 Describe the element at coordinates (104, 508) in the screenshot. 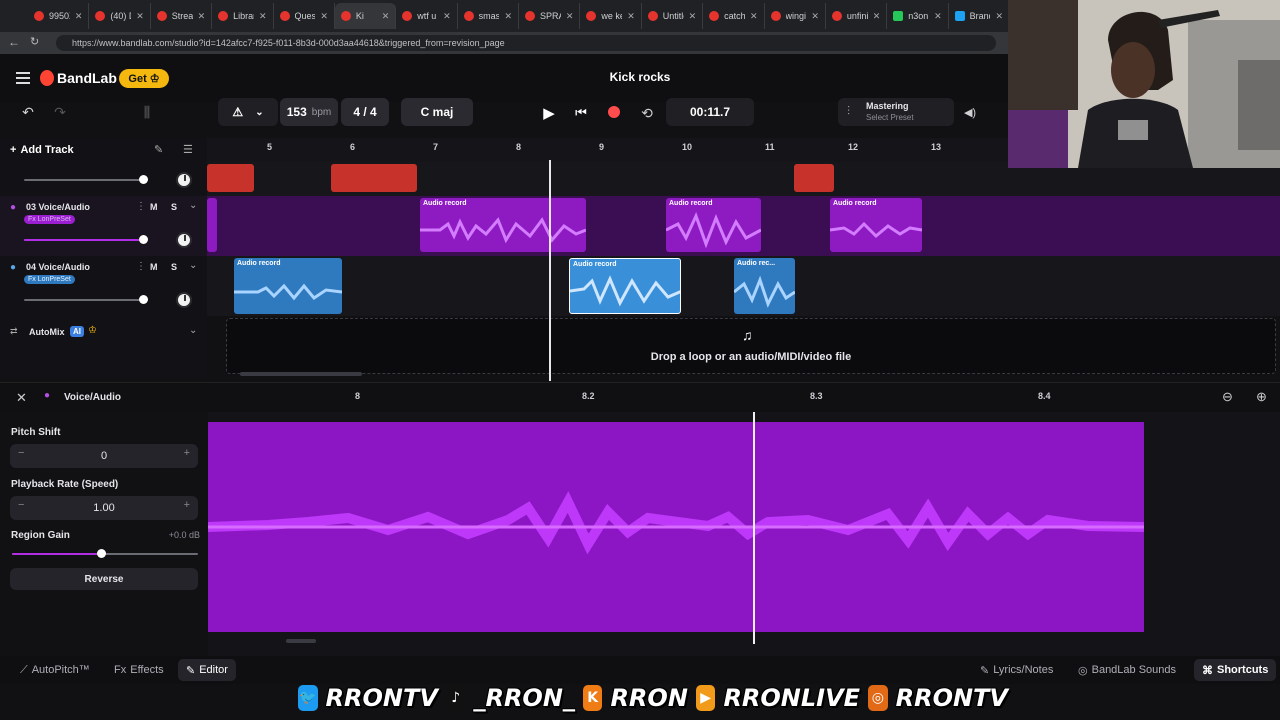

I see `playback-rate-stepper: − 1.00 +` at that location.